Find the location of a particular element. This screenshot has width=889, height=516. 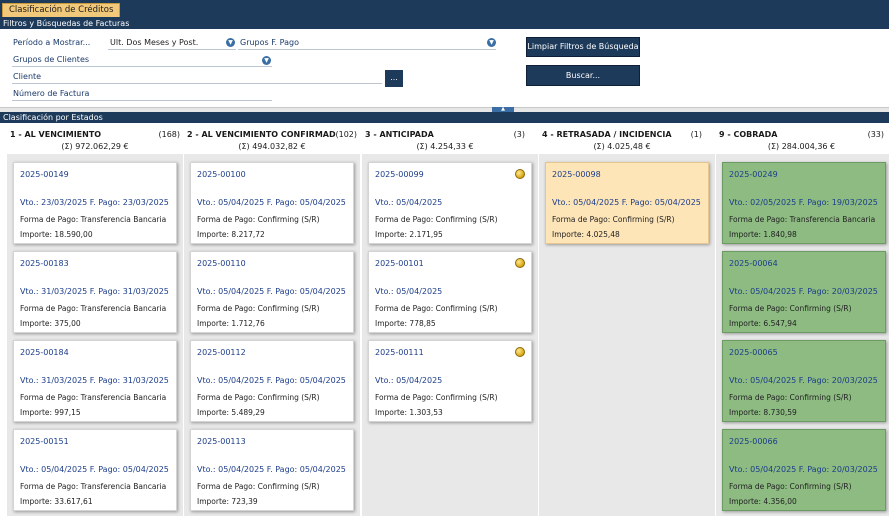

column-count: (3) is located at coordinates (519, 134).